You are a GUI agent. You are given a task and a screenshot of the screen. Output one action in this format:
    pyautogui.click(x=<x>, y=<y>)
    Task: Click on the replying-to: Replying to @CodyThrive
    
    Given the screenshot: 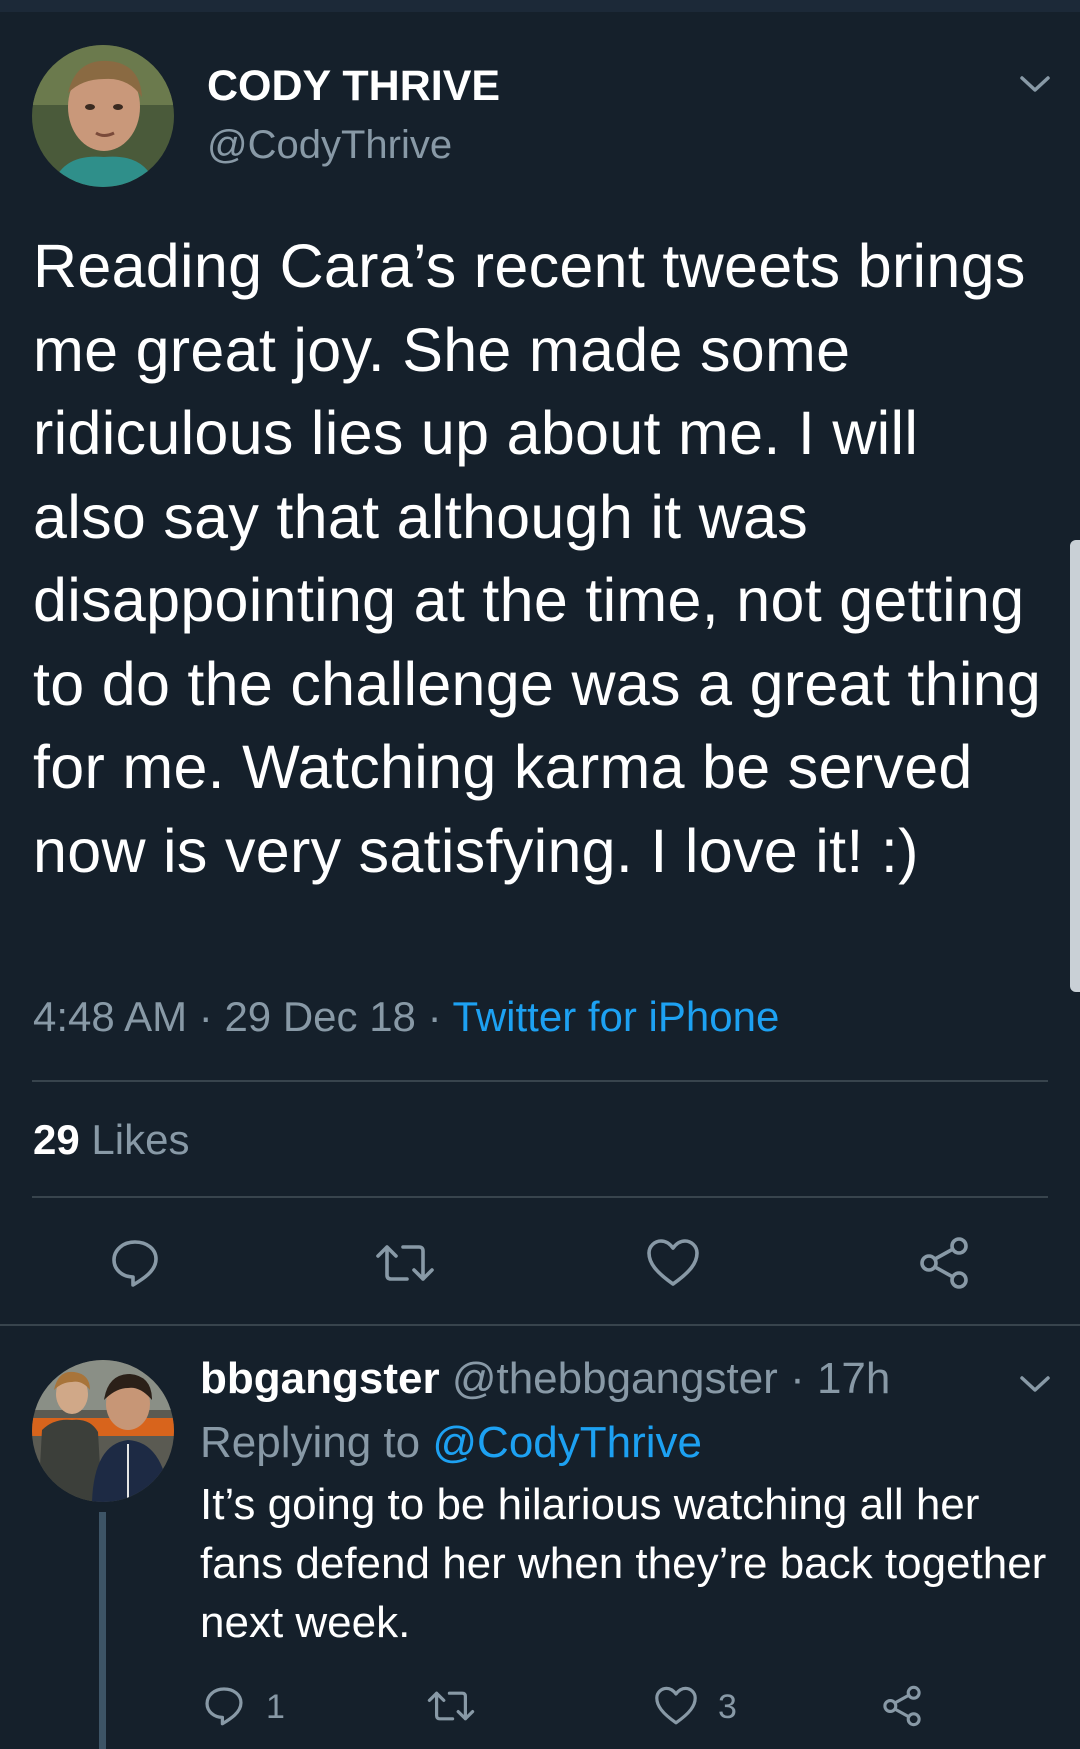 What is the action you would take?
    pyautogui.click(x=451, y=1443)
    